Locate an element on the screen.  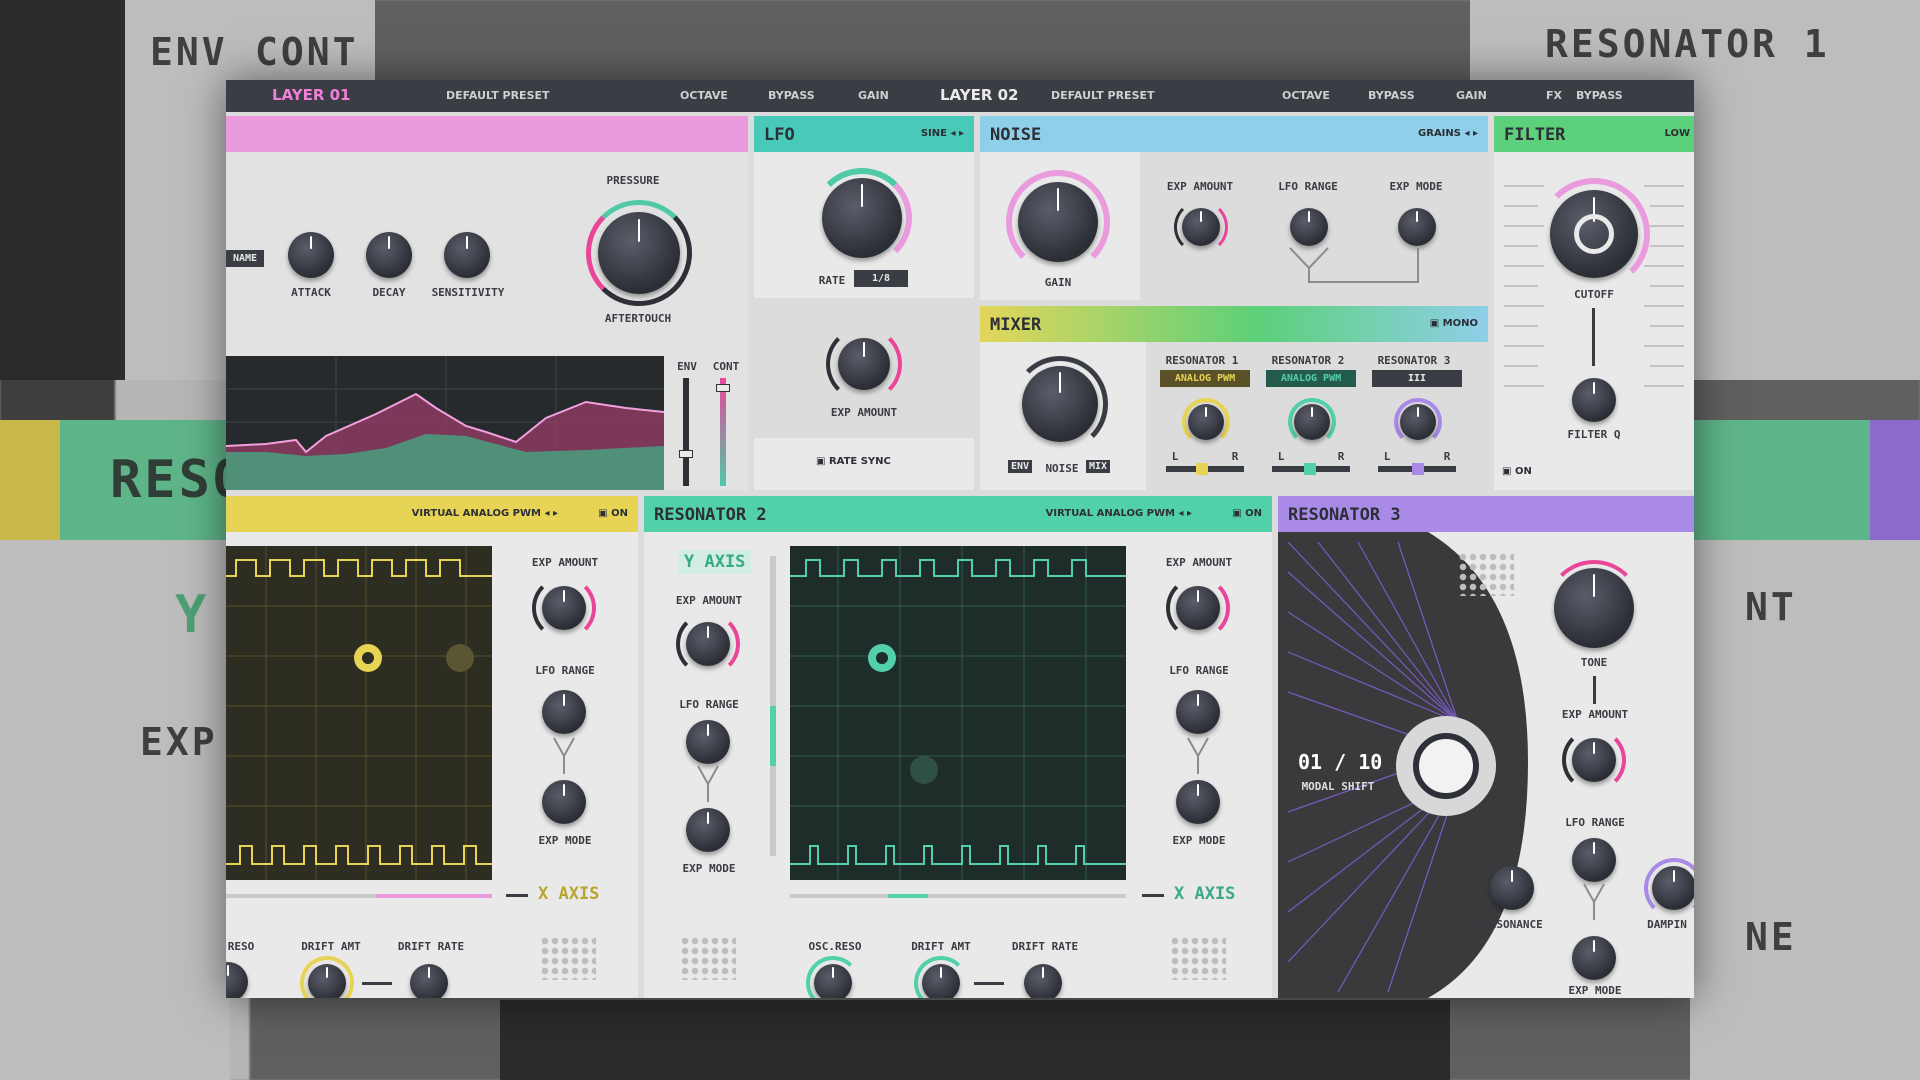
res3-exp-amount-knob is located at coordinates (1594, 760).